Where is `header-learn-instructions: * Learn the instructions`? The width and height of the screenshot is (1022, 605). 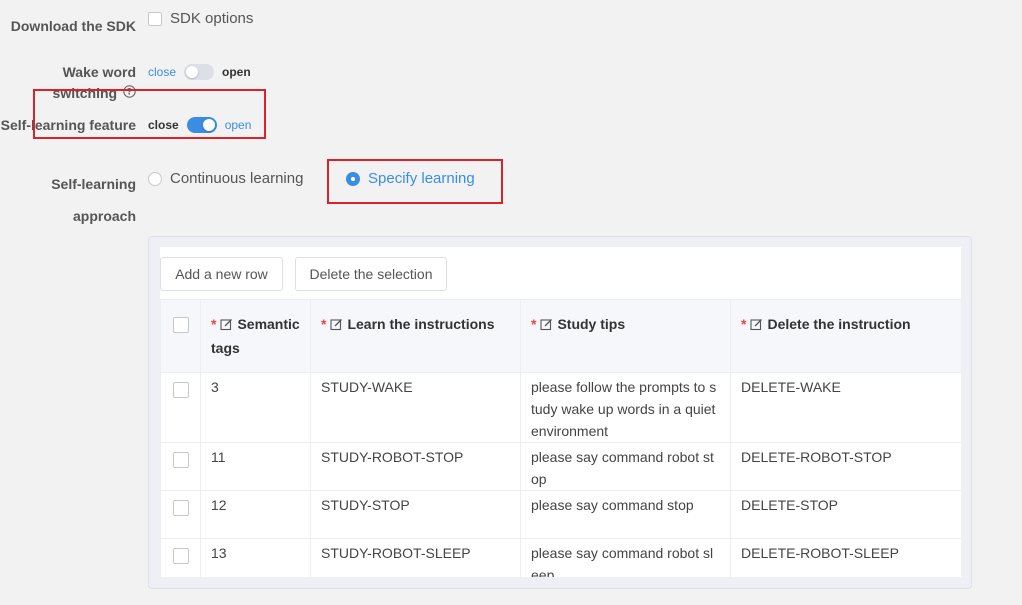
header-learn-instructions: * Learn the instructions is located at coordinates (415, 336).